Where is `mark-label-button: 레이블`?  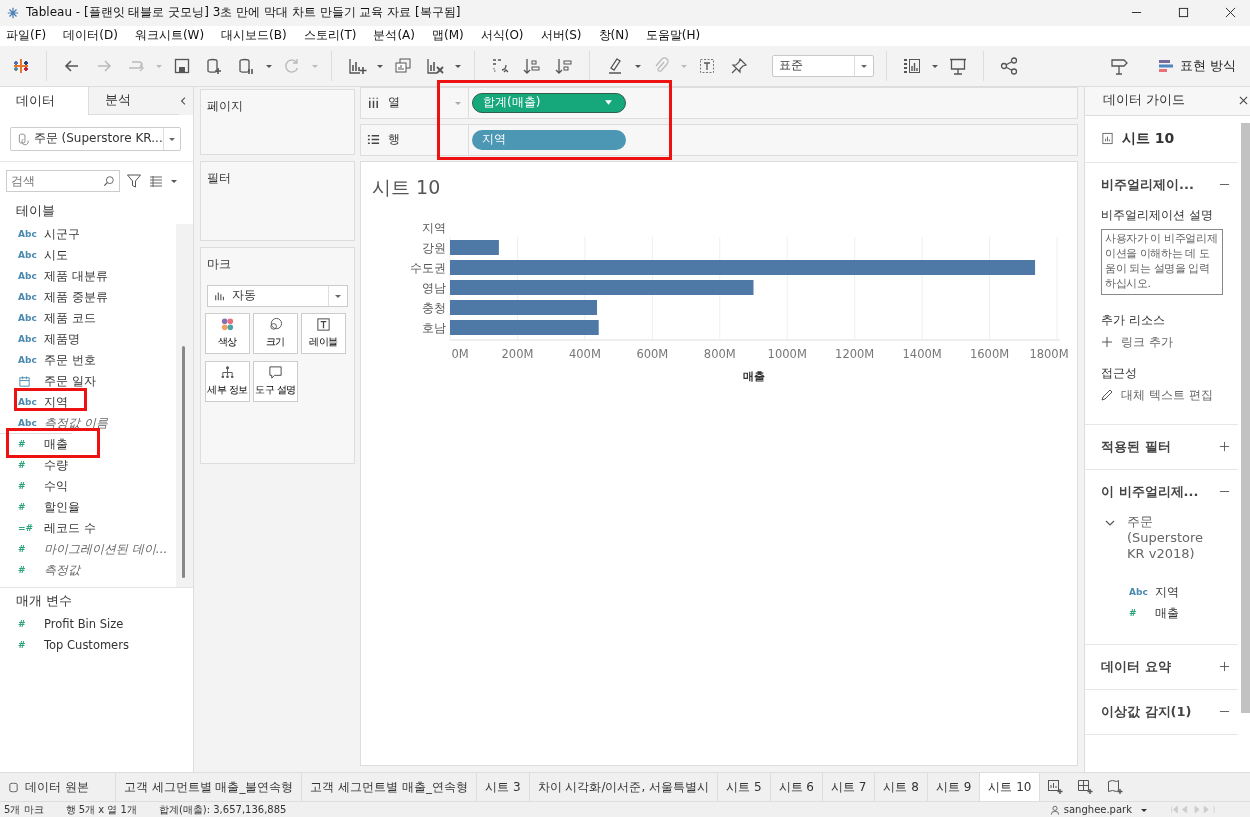 mark-label-button: 레이블 is located at coordinates (323, 333).